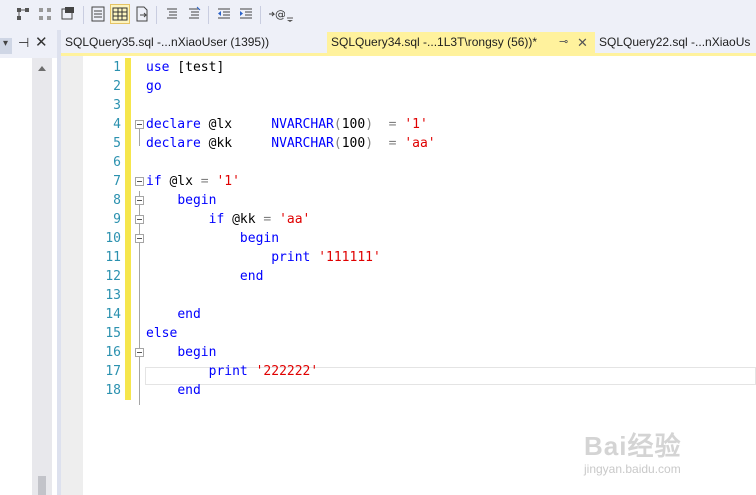 The image size is (756, 495). What do you see at coordinates (633, 446) in the screenshot?
I see `watermark-brand: Bai经验` at bounding box center [633, 446].